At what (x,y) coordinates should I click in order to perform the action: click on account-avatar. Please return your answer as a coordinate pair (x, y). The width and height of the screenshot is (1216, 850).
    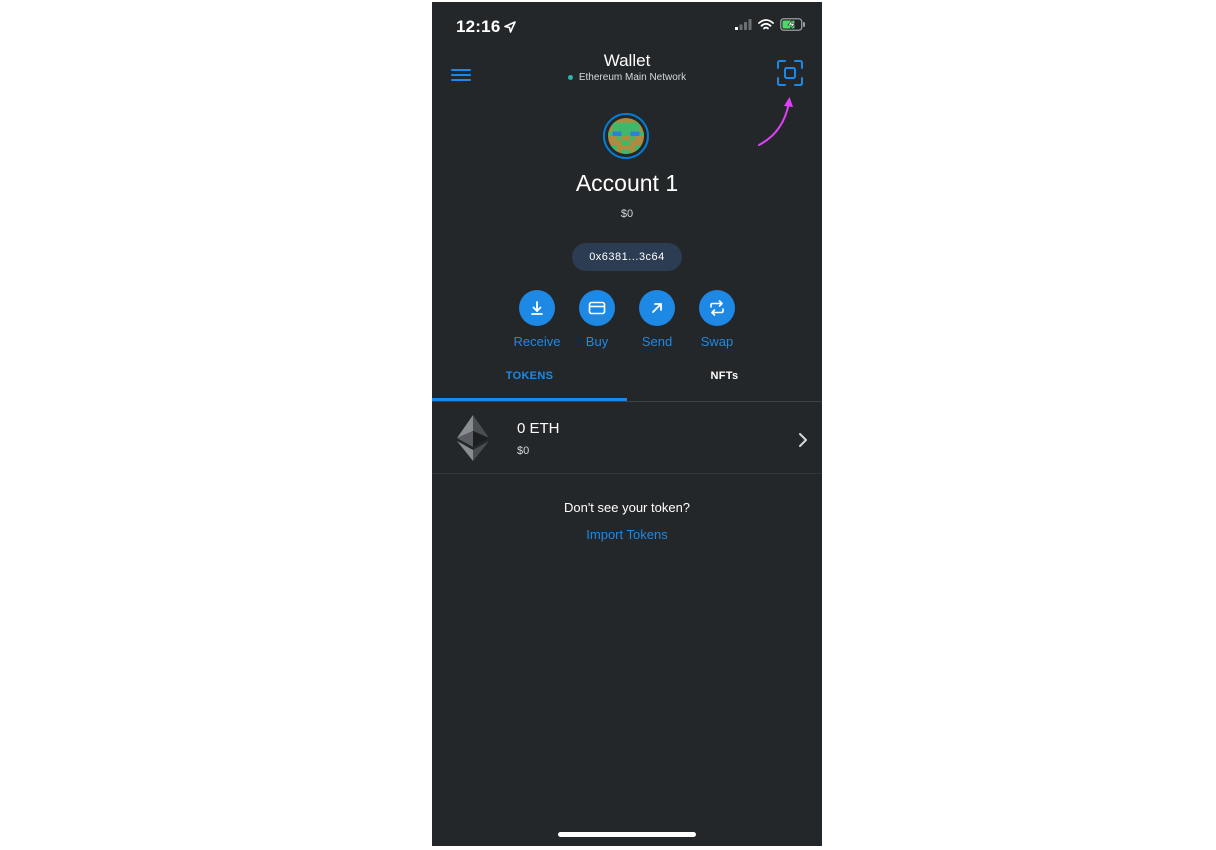
    Looking at the image, I should click on (626, 136).